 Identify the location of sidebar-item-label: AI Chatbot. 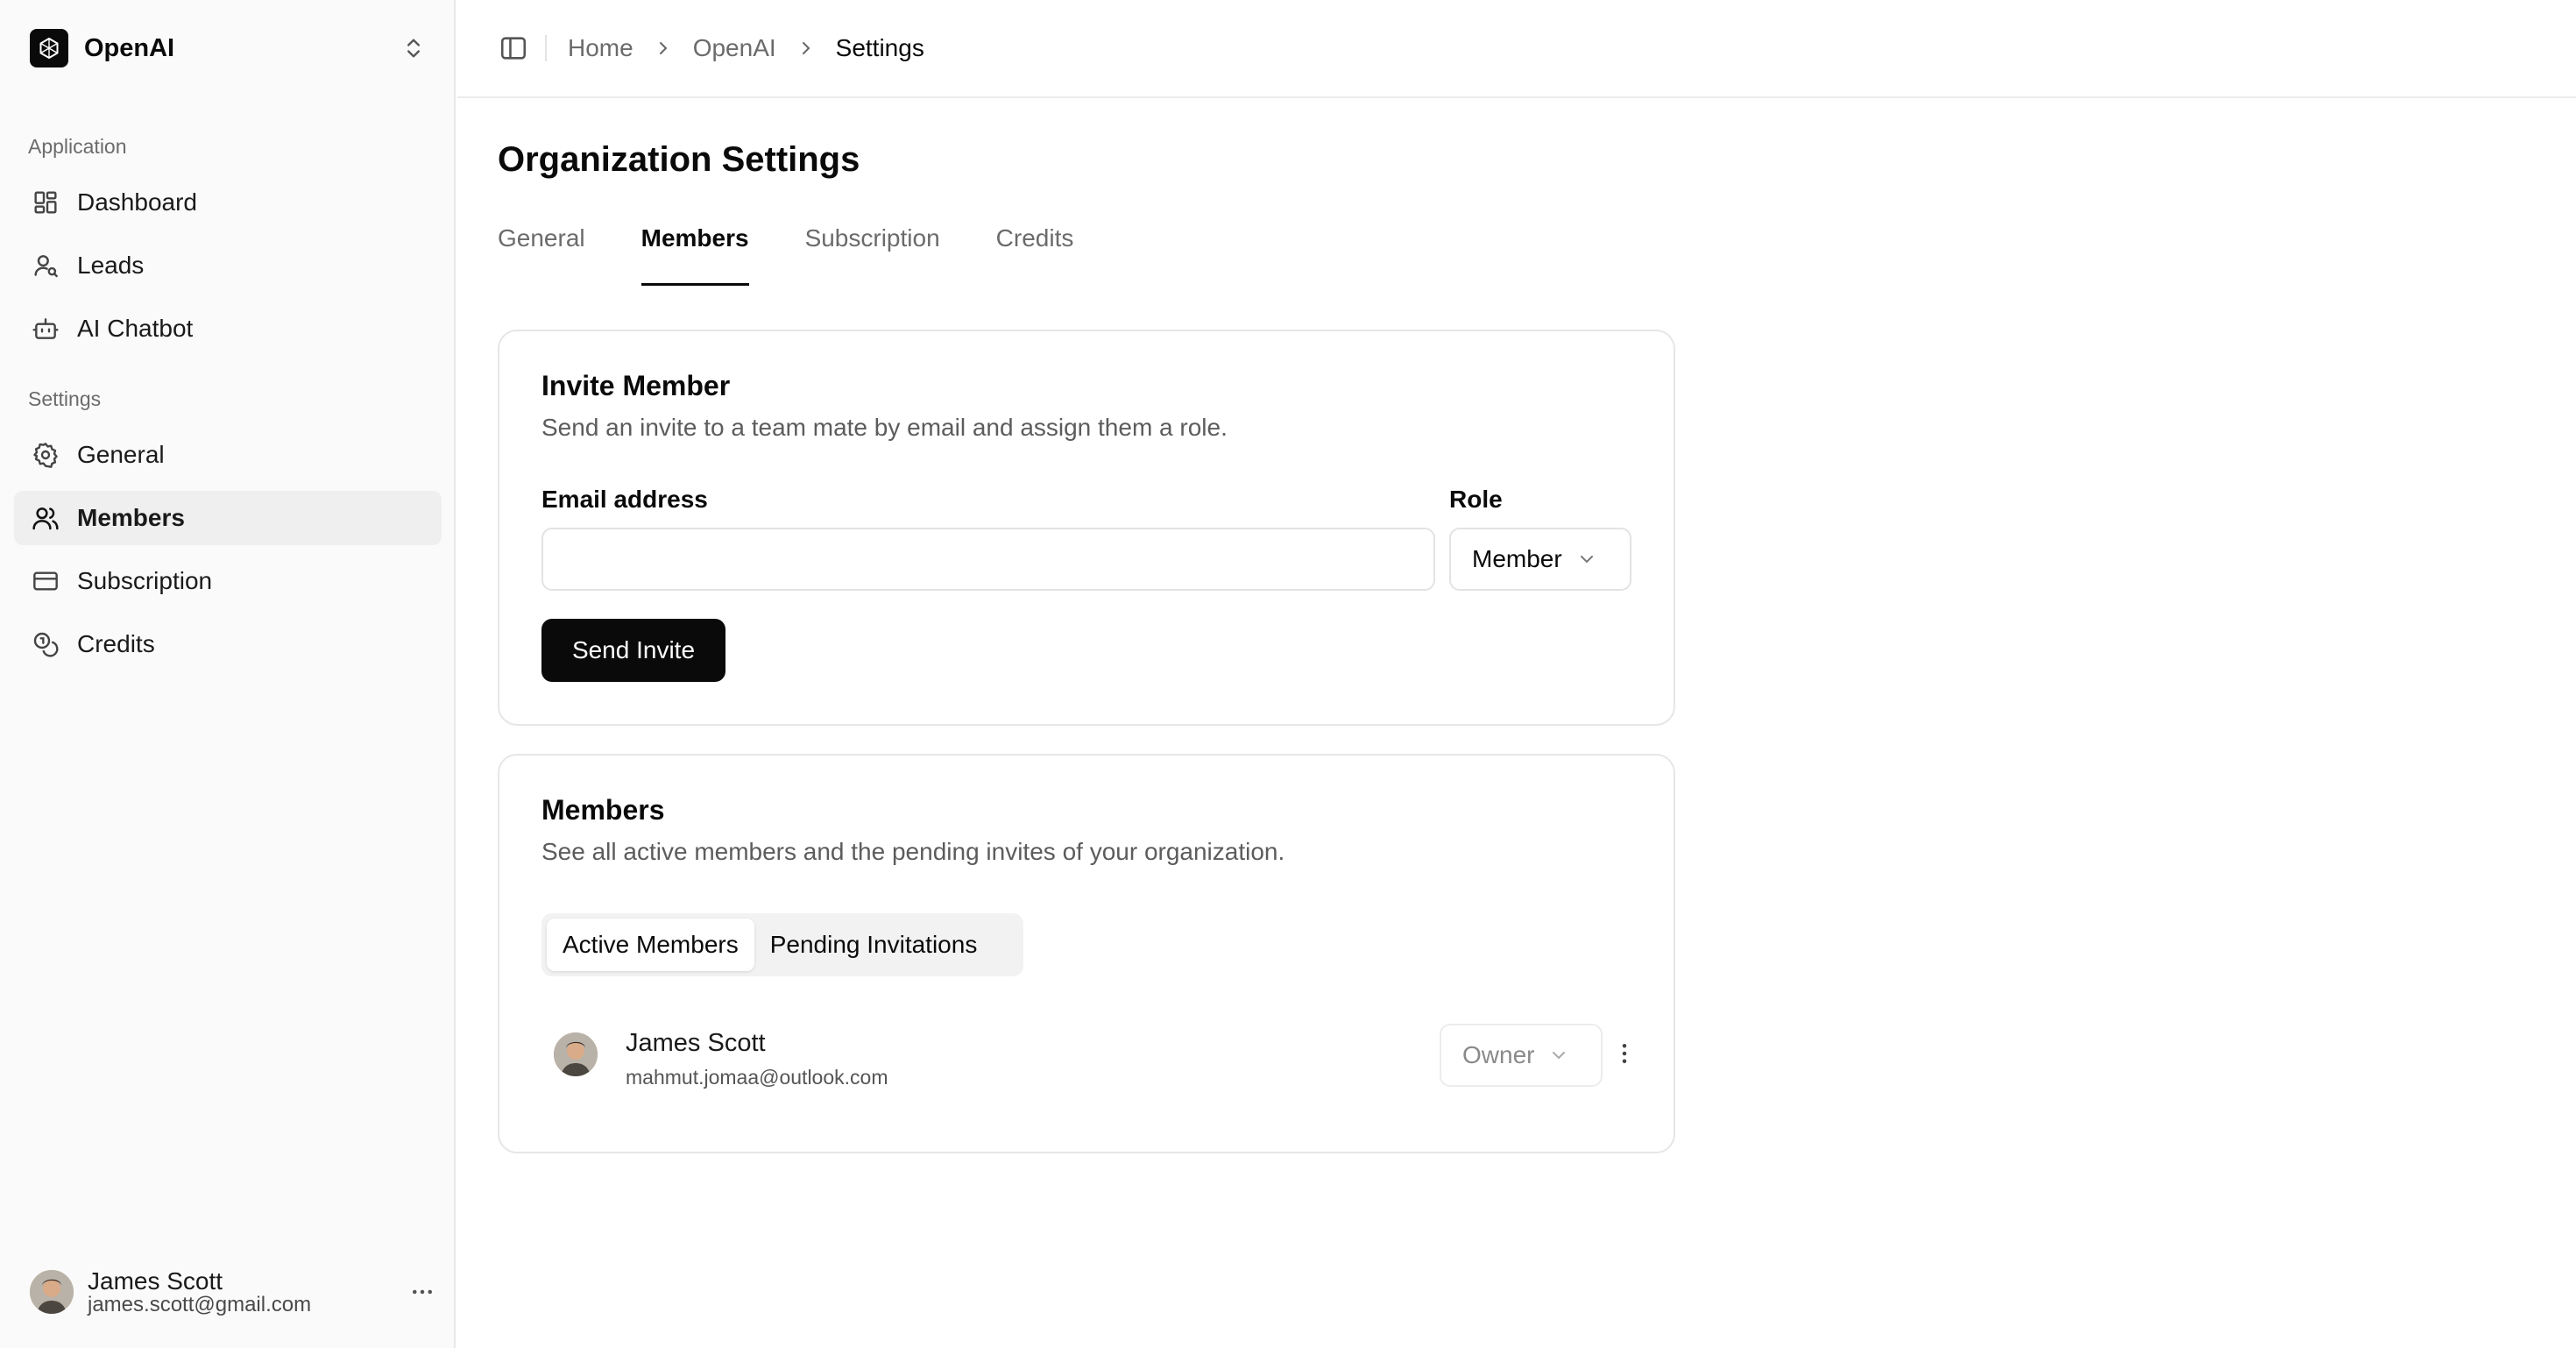
(135, 328).